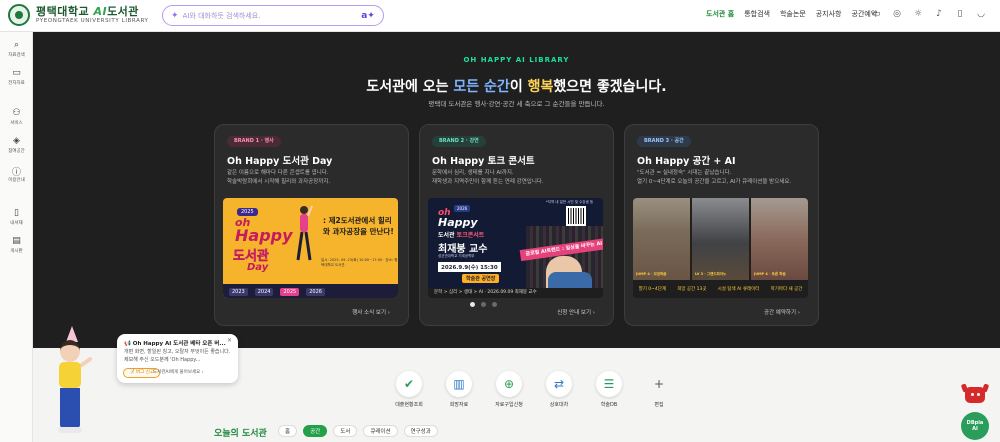 This screenshot has width=1000, height=442. What do you see at coordinates (570, 202) in the screenshot?
I see `poster-tag: *지역 내 일반 시민 및 수강생 등` at bounding box center [570, 202].